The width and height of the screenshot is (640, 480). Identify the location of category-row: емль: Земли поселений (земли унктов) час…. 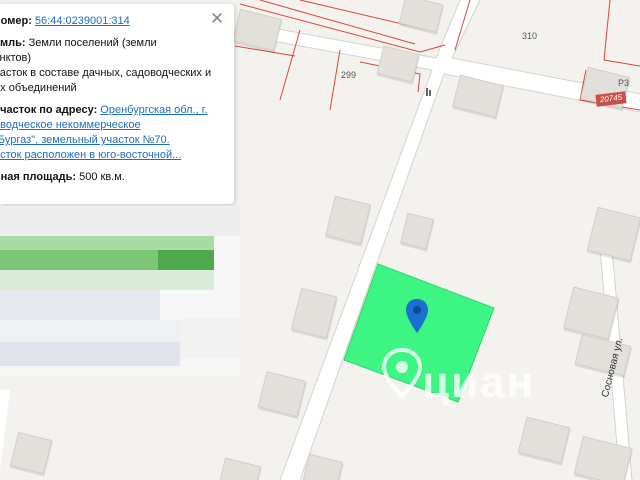
(112, 66).